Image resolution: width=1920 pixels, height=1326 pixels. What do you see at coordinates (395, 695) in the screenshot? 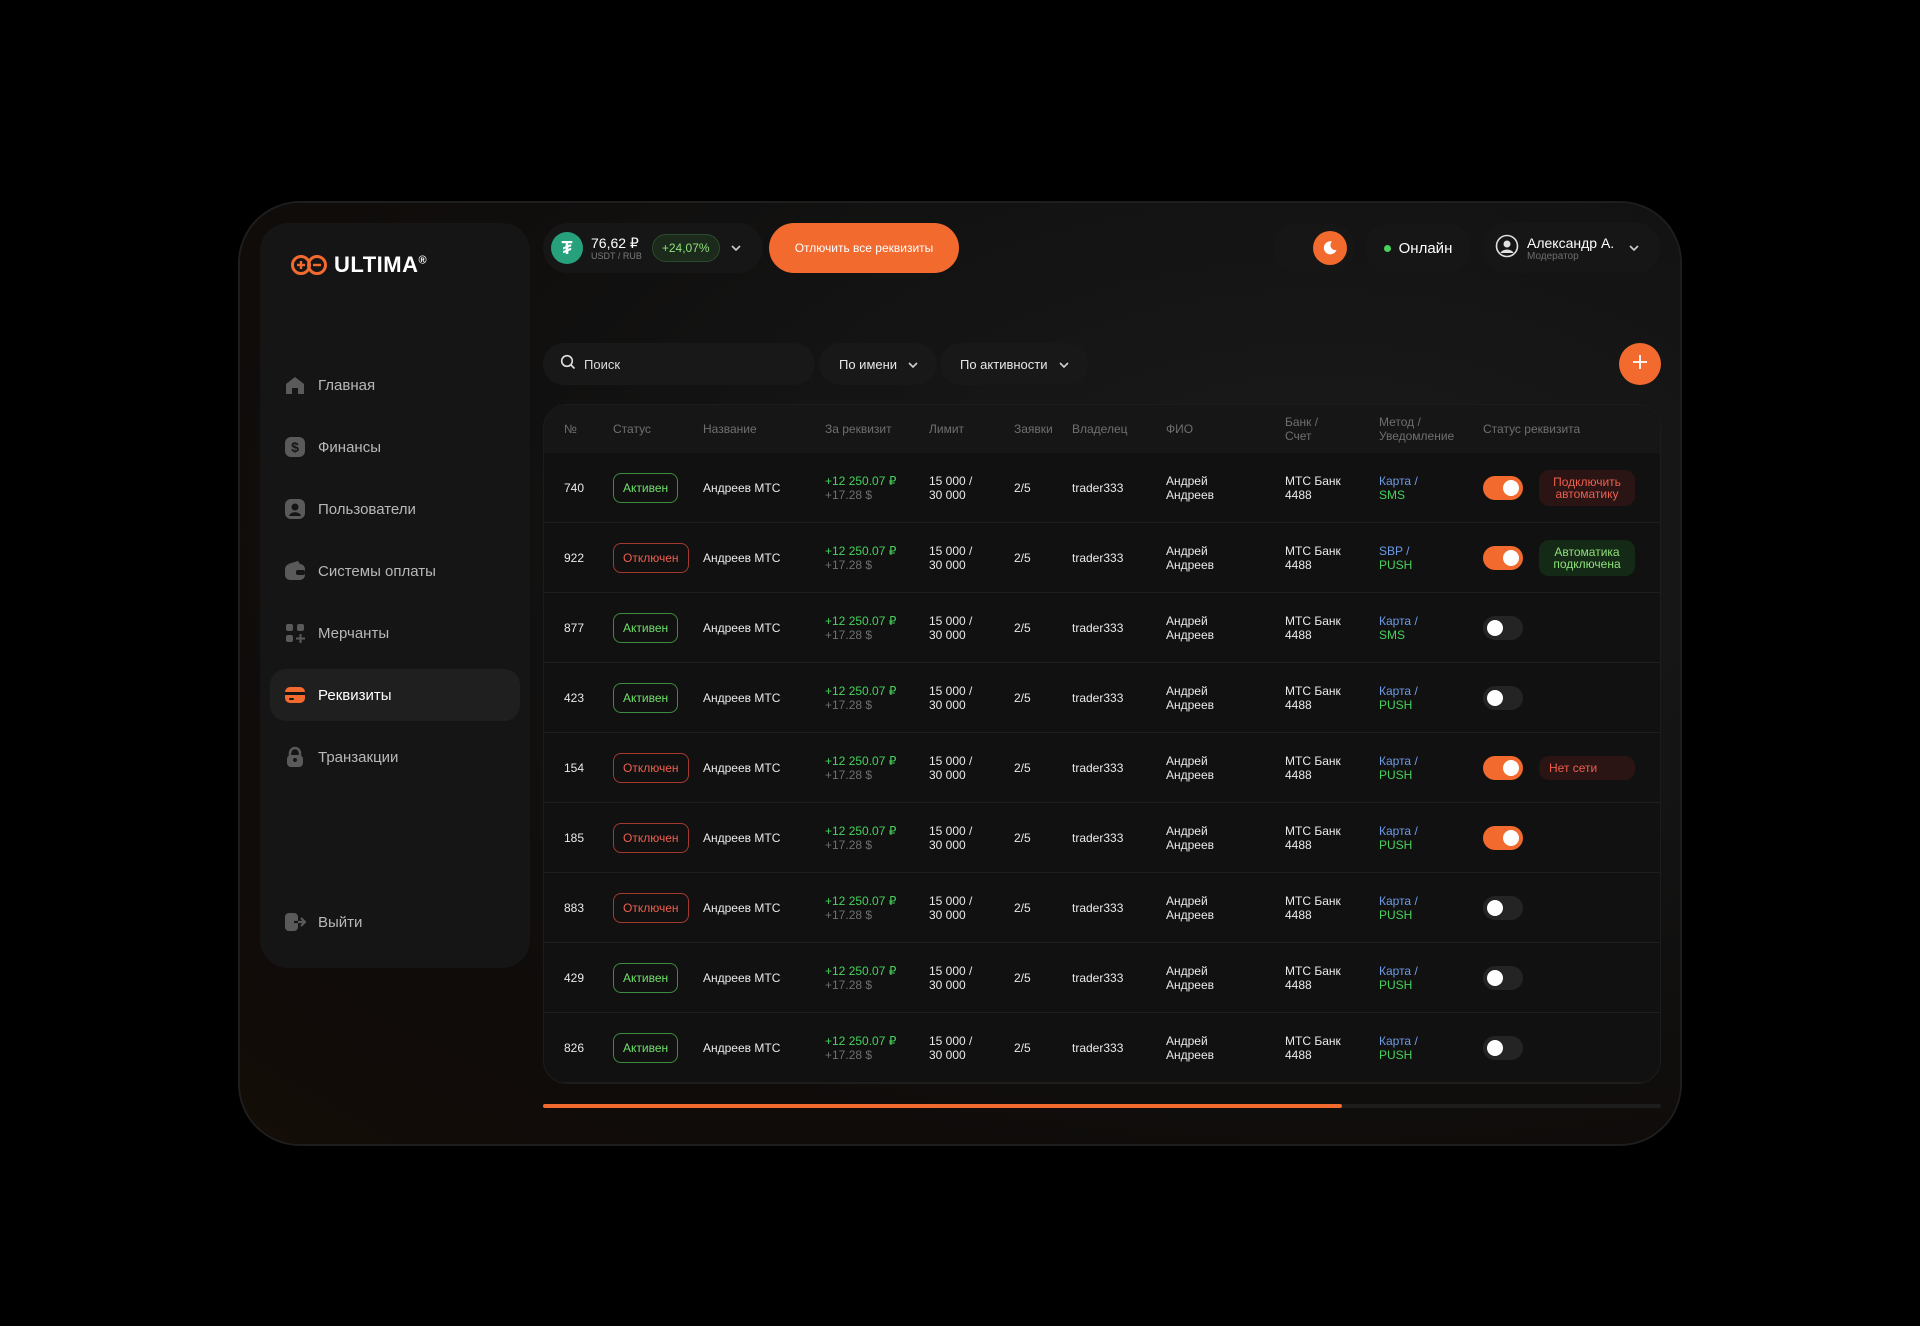
I see `sidebar-item-requisites: Реквизиты` at bounding box center [395, 695].